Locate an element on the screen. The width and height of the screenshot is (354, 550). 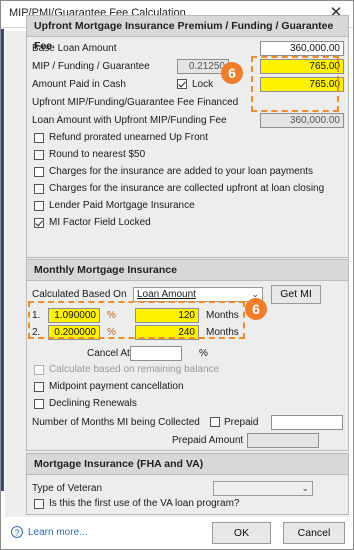
lock-label: Lock is located at coordinates (203, 84).